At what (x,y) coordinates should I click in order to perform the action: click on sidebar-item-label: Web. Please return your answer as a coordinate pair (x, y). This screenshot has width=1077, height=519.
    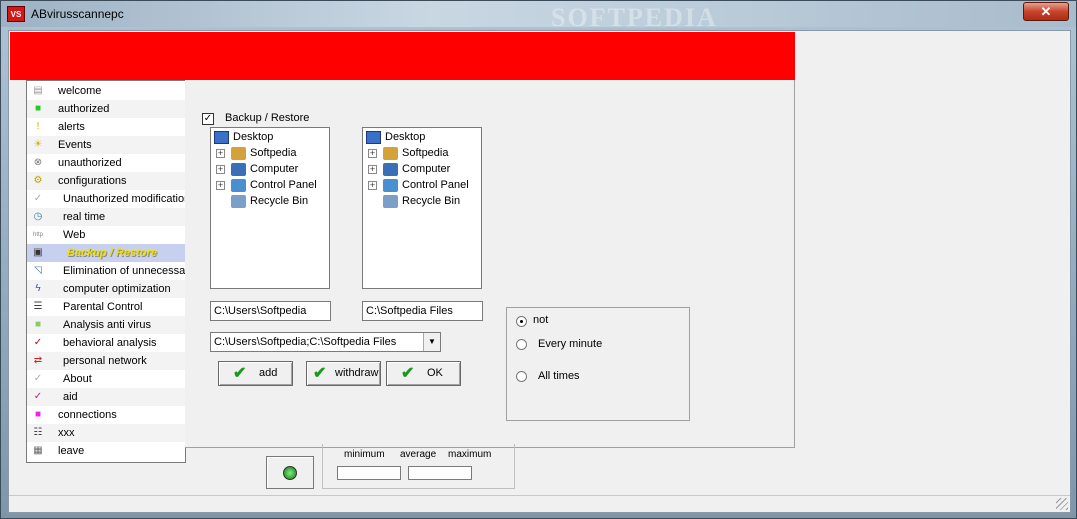
    Looking at the image, I should click on (74, 235).